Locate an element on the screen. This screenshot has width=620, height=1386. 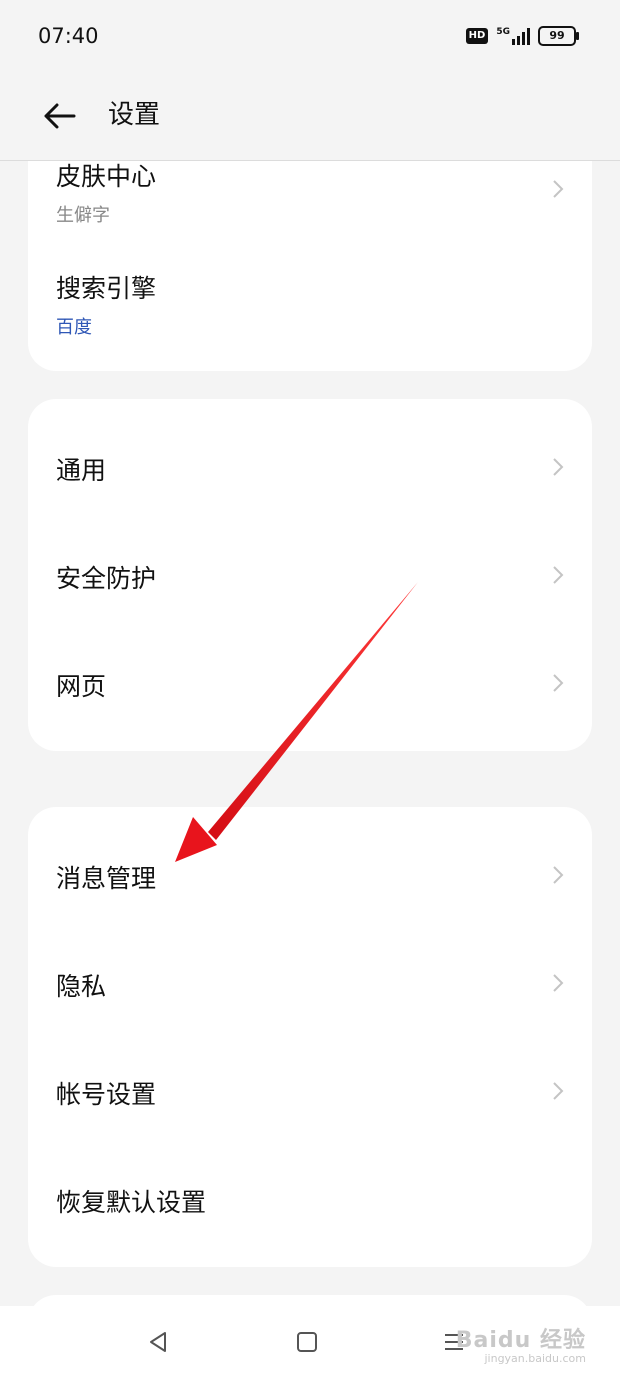
status-bar: 07:40 HD 5G 99 is located at coordinates (310, 38).